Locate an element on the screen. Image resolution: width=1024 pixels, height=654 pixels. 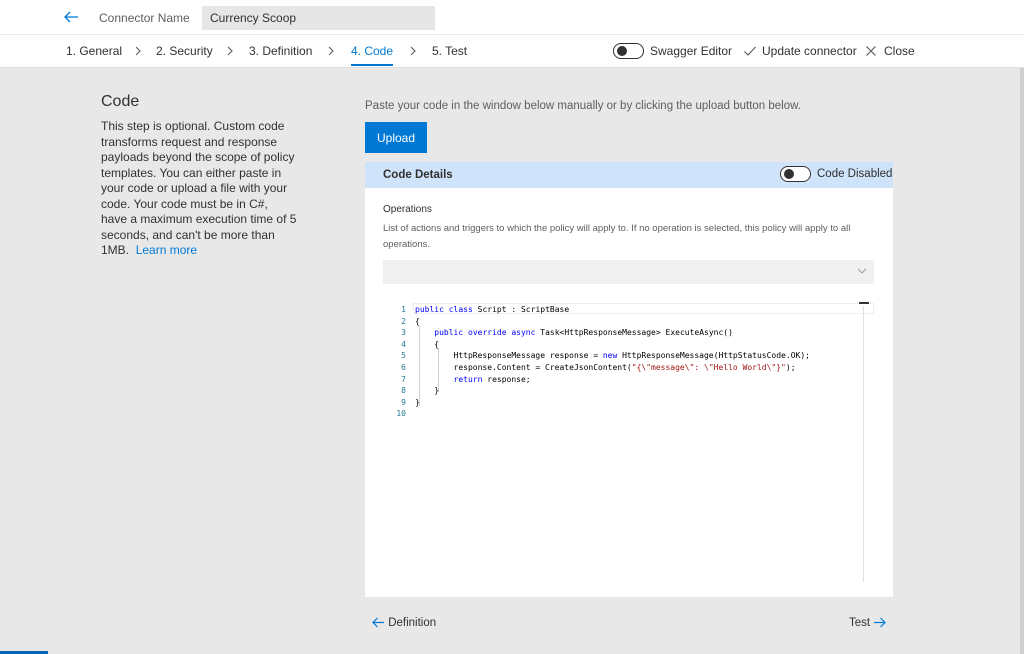
line-number: 10 is located at coordinates (401, 414).